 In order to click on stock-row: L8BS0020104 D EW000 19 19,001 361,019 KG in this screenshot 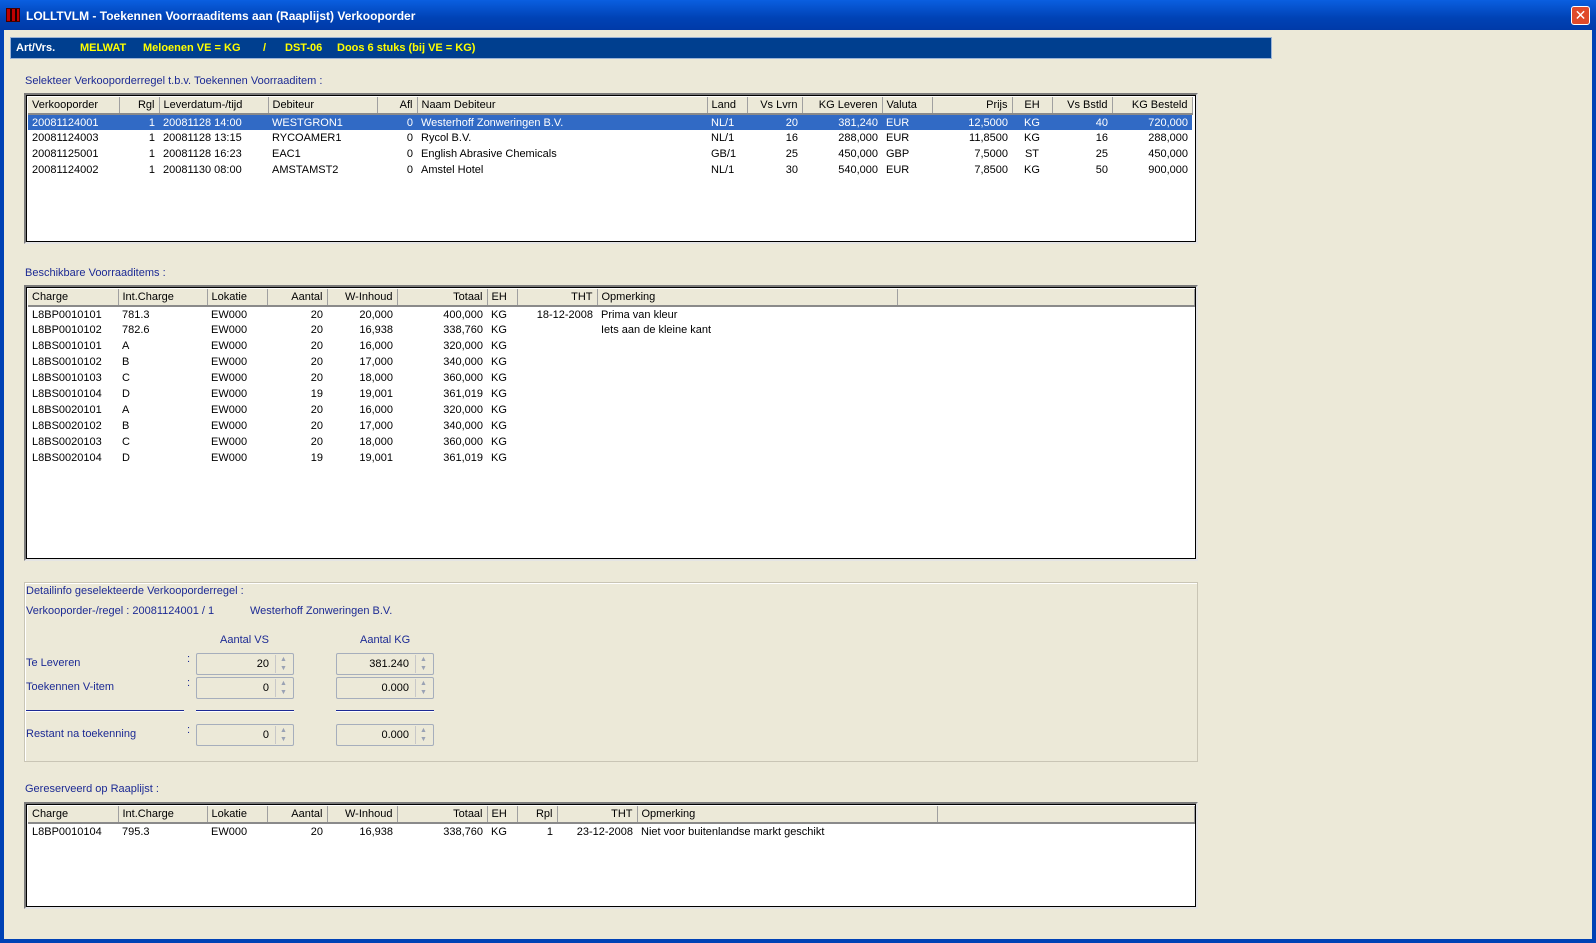, I will do `click(611, 458)`.